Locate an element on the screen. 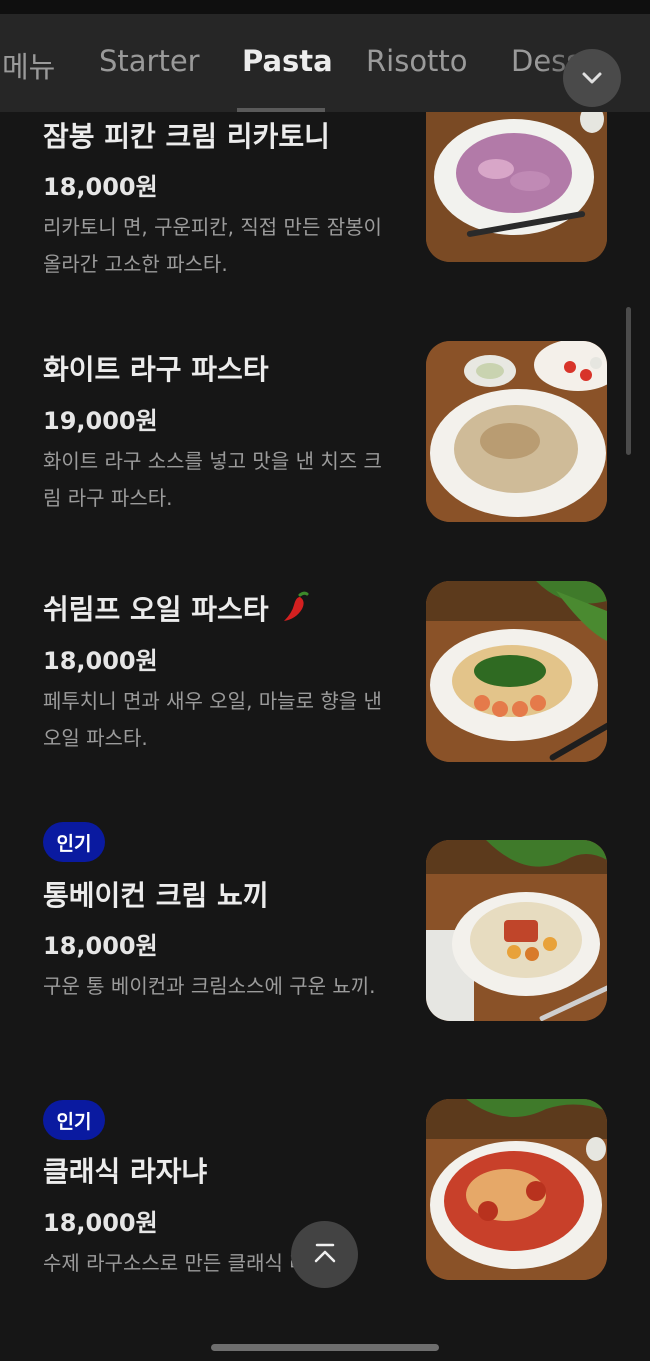  menu-item-name: 클래식 라자냐 is located at coordinates (125, 1171).